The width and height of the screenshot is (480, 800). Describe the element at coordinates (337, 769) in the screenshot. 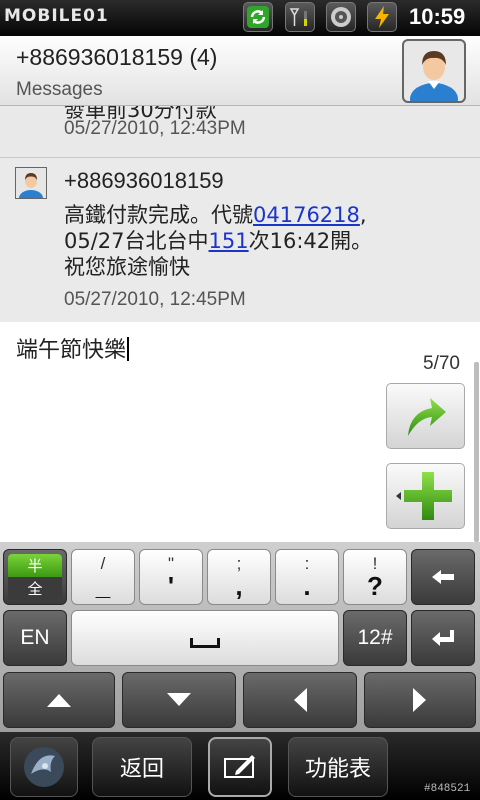

I see `menu-button-label: 功能表` at that location.